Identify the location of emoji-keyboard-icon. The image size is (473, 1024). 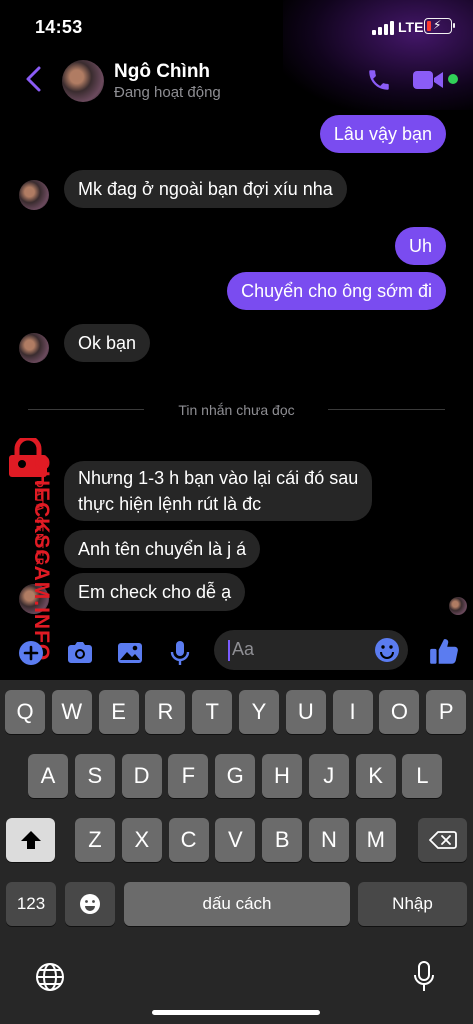
(90, 904).